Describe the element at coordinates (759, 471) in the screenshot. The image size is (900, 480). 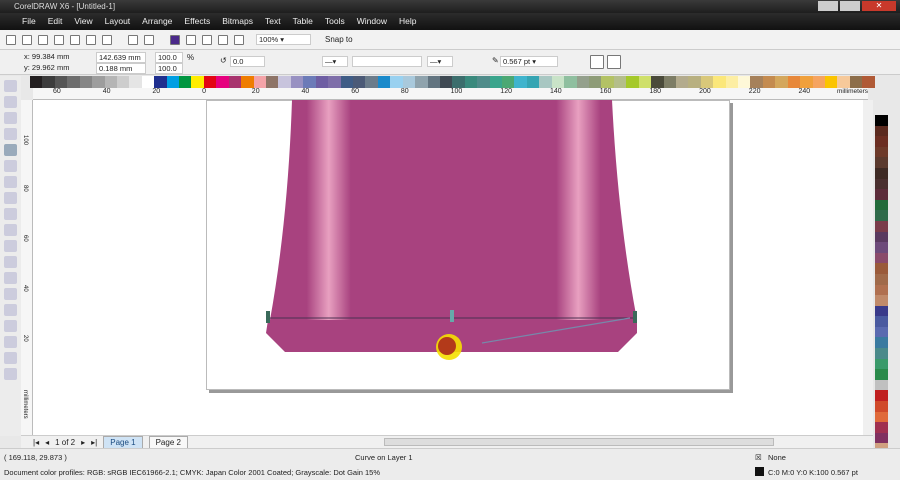
I see `outline-color-swatch` at that location.